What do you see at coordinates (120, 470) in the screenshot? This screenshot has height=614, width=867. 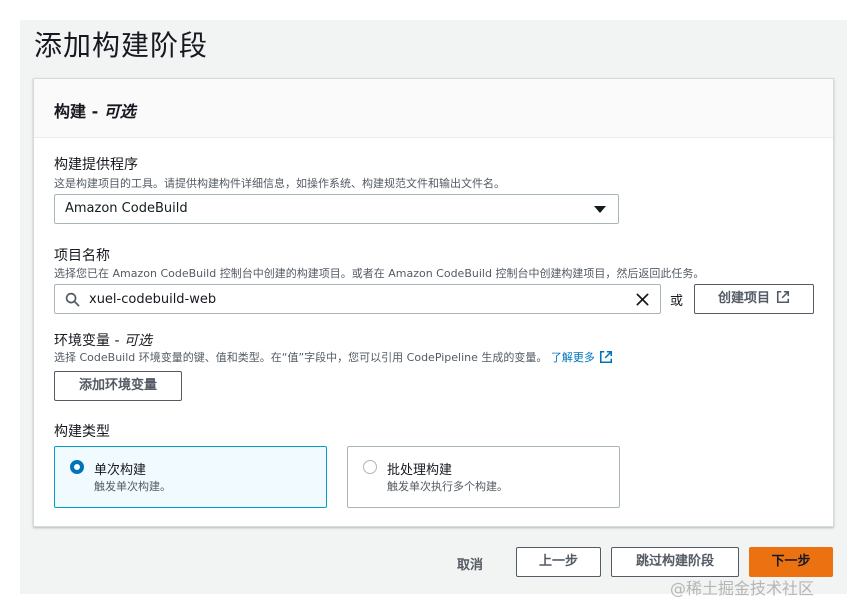 I see `build-type-single-title: 单次构建` at bounding box center [120, 470].